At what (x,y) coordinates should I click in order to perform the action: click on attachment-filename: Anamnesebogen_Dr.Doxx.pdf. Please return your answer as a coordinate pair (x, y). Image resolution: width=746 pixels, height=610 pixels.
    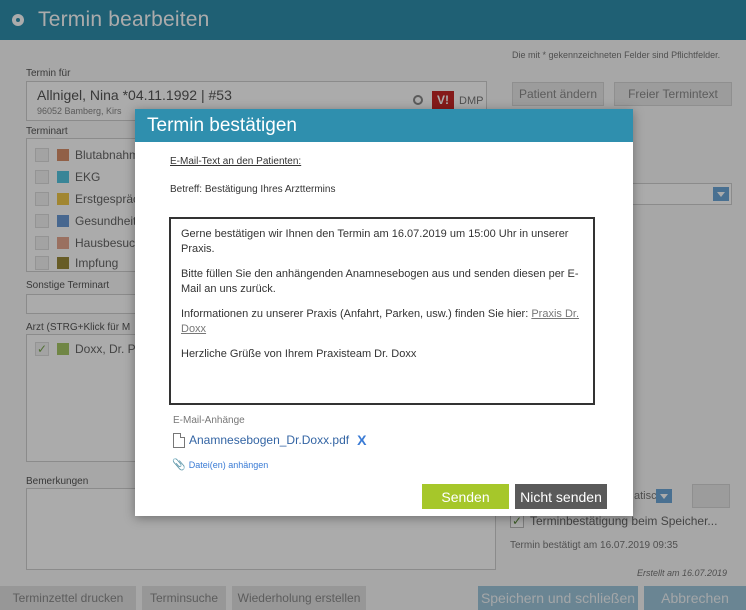
    Looking at the image, I should click on (269, 440).